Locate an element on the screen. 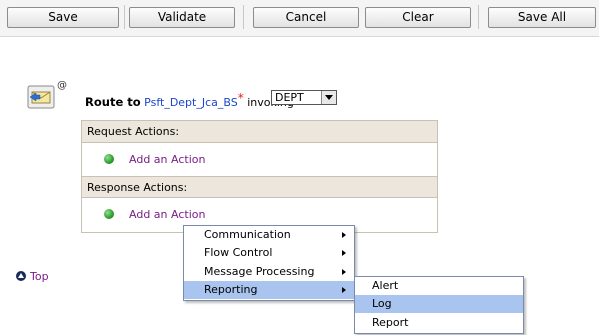  menu-item-label: Reporting is located at coordinates (231, 289).